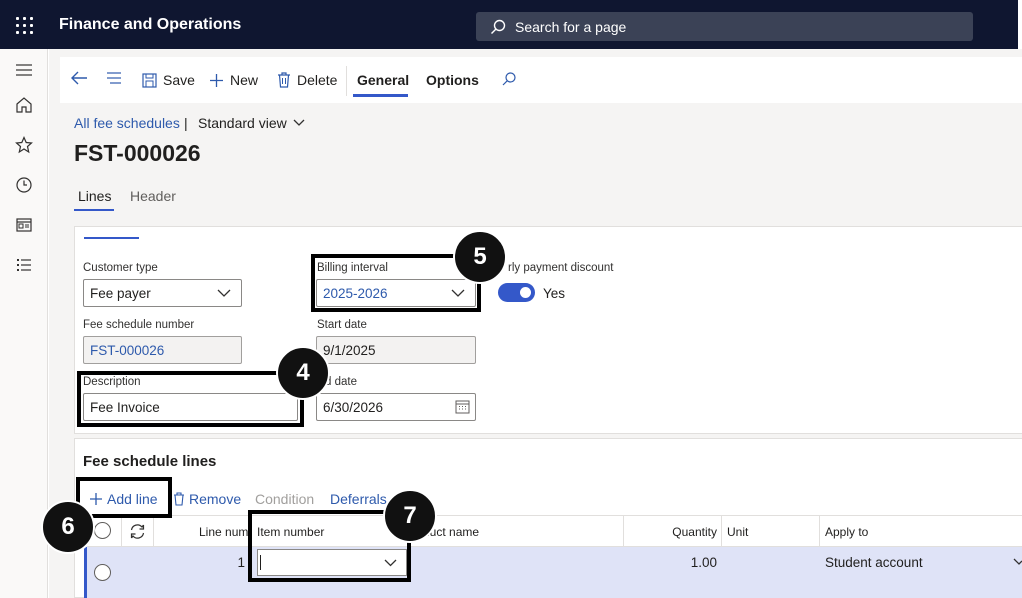  What do you see at coordinates (452, 80) in the screenshot?
I see `tab-options: Options` at bounding box center [452, 80].